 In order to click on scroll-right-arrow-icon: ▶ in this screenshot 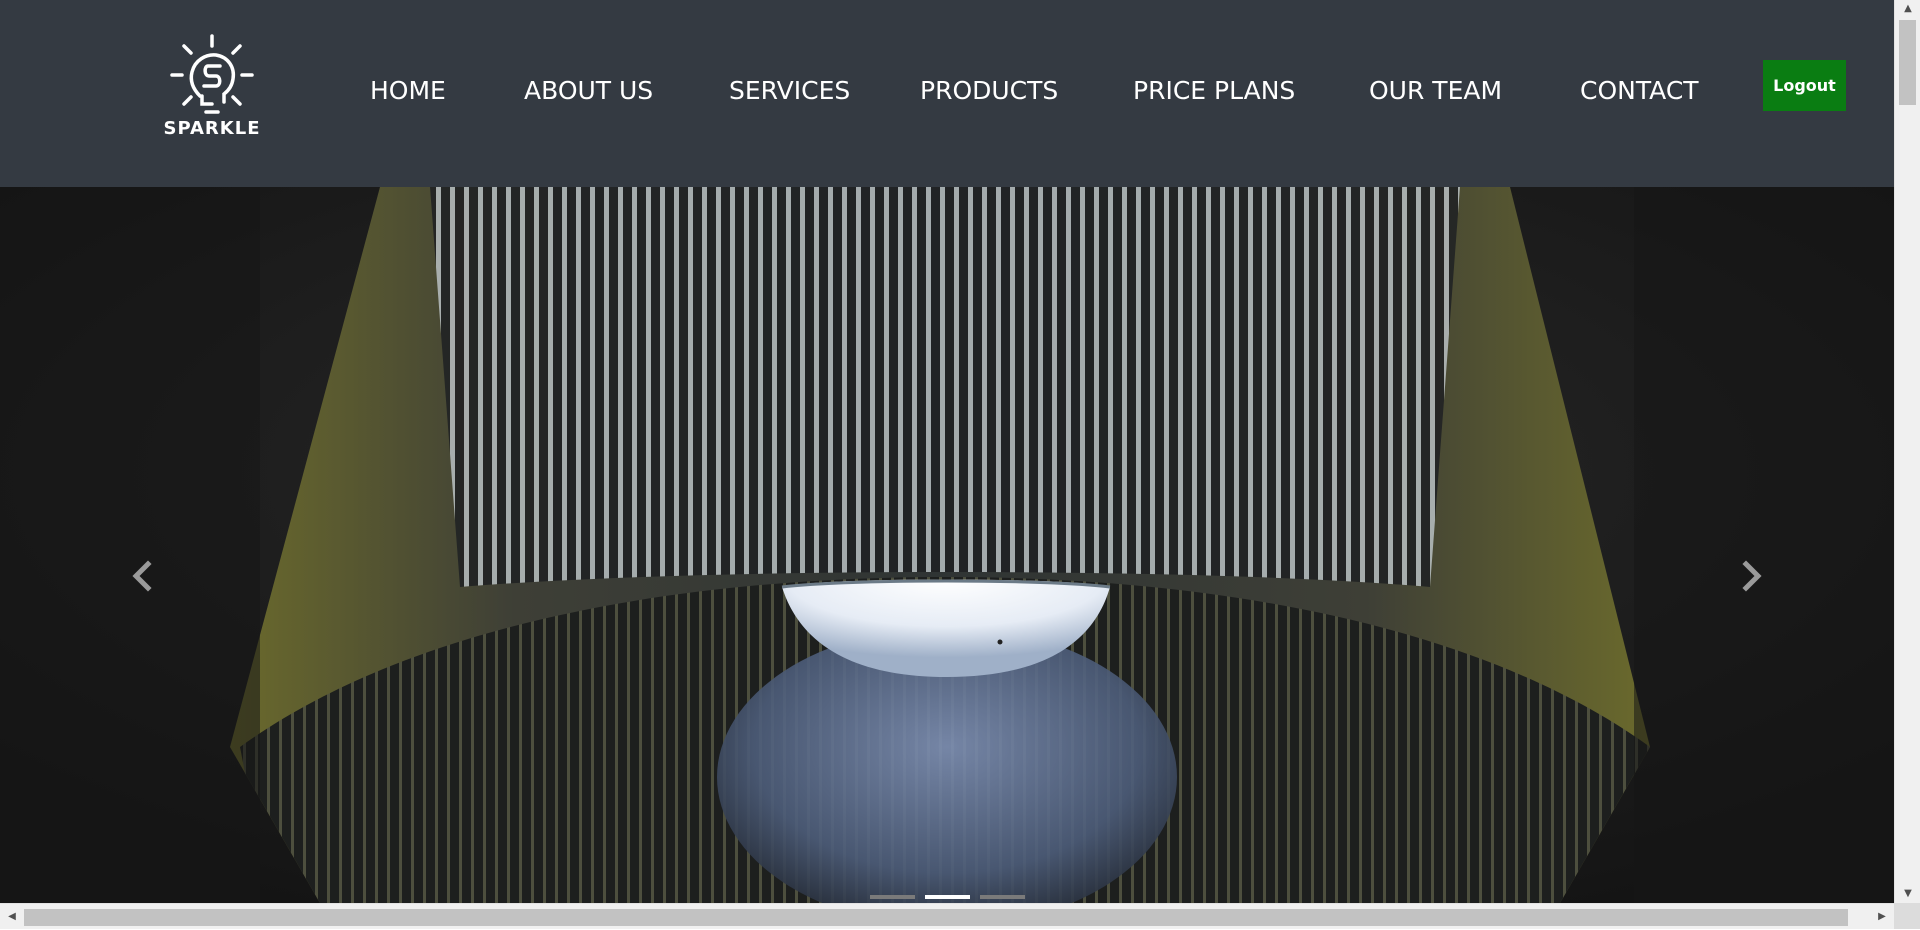, I will do `click(1882, 917)`.